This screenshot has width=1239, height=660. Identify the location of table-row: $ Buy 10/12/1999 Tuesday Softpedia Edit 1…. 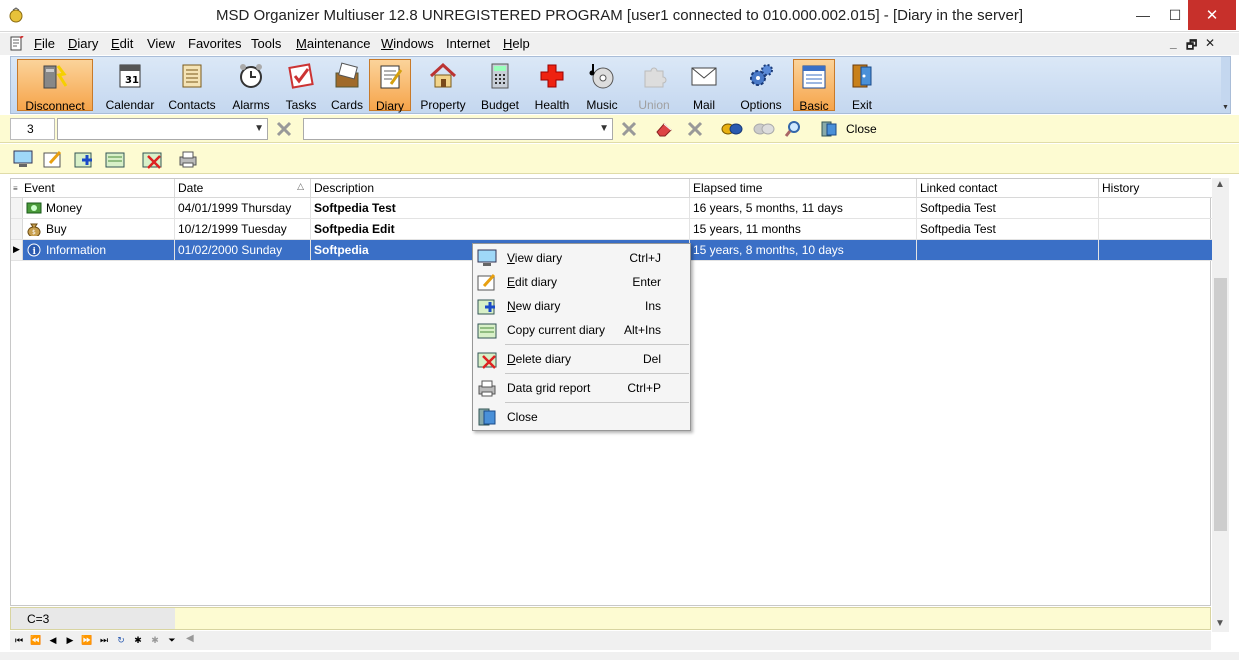
(611, 229).